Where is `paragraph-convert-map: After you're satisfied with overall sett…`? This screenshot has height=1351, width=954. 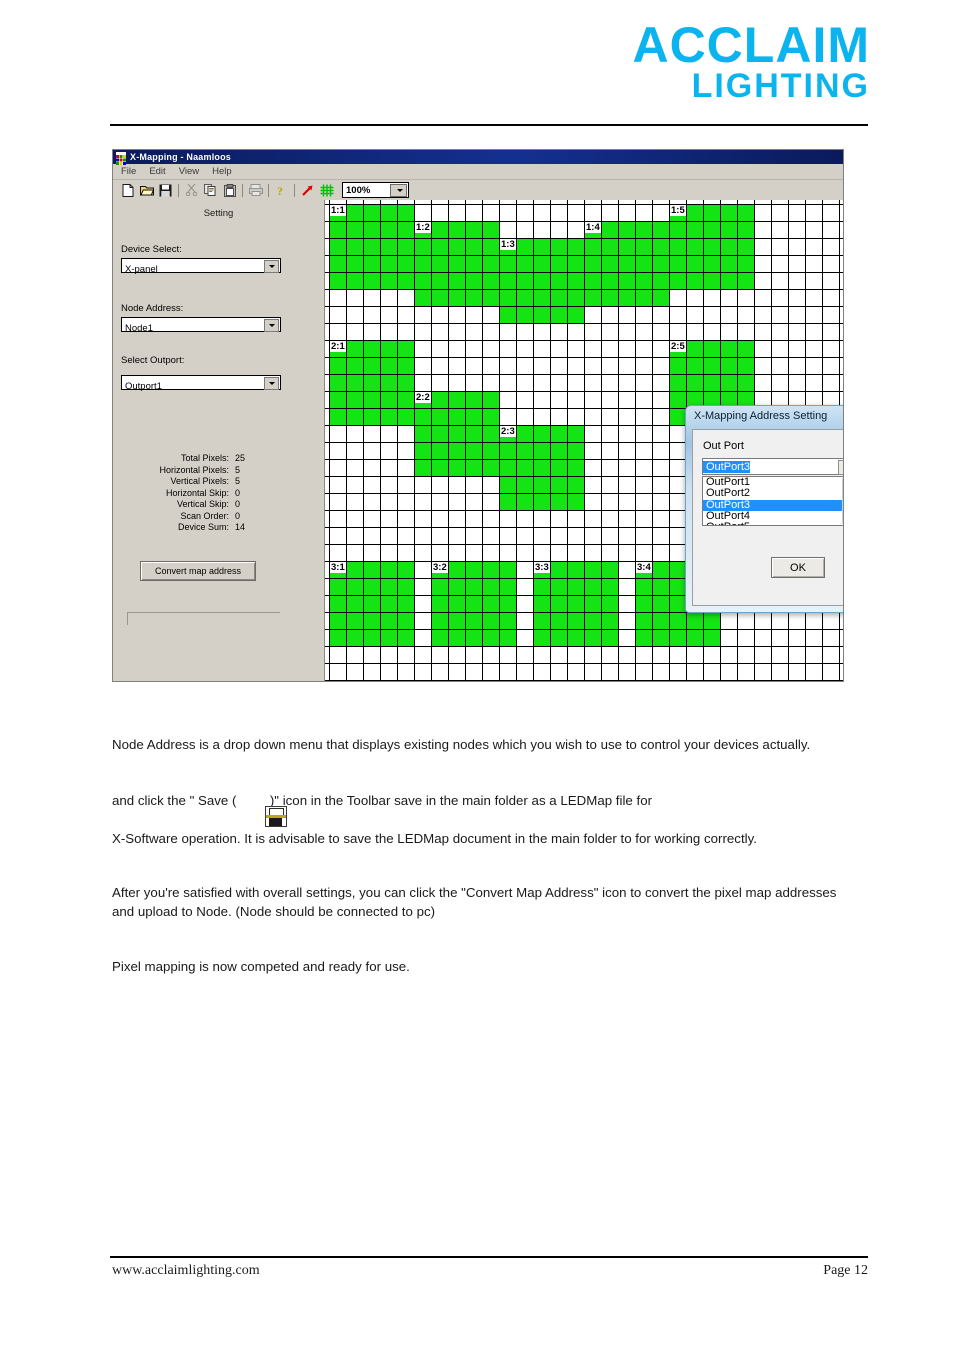
paragraph-convert-map: After you're satisfied with overall sett… is located at coordinates (474, 902).